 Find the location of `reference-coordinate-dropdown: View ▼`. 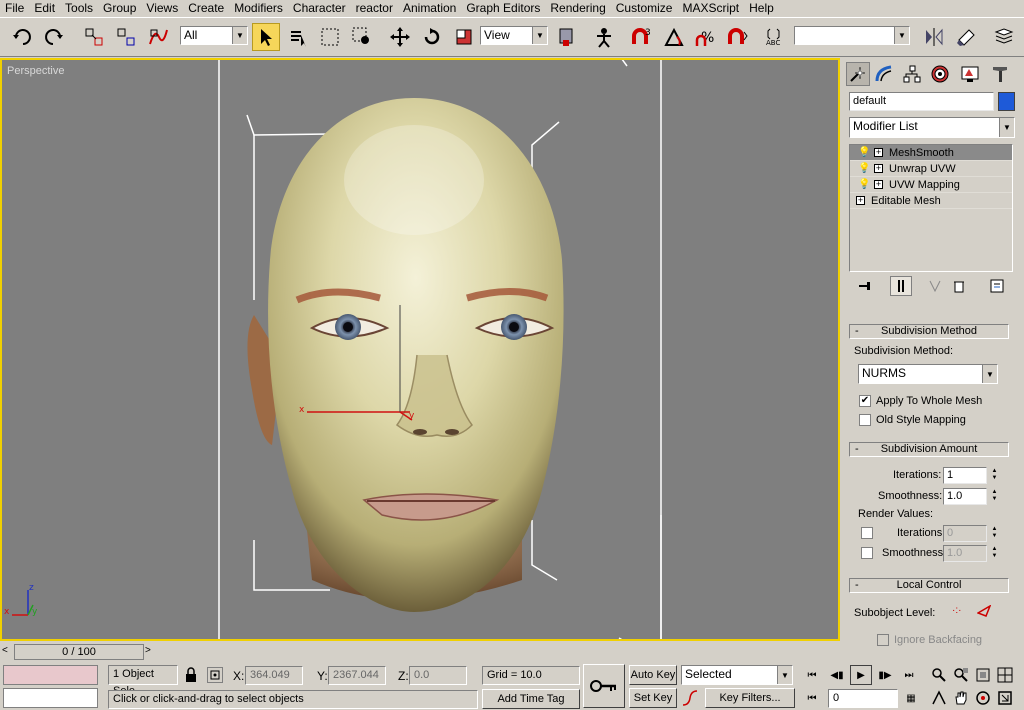

reference-coordinate-dropdown: View ▼ is located at coordinates (514, 35).